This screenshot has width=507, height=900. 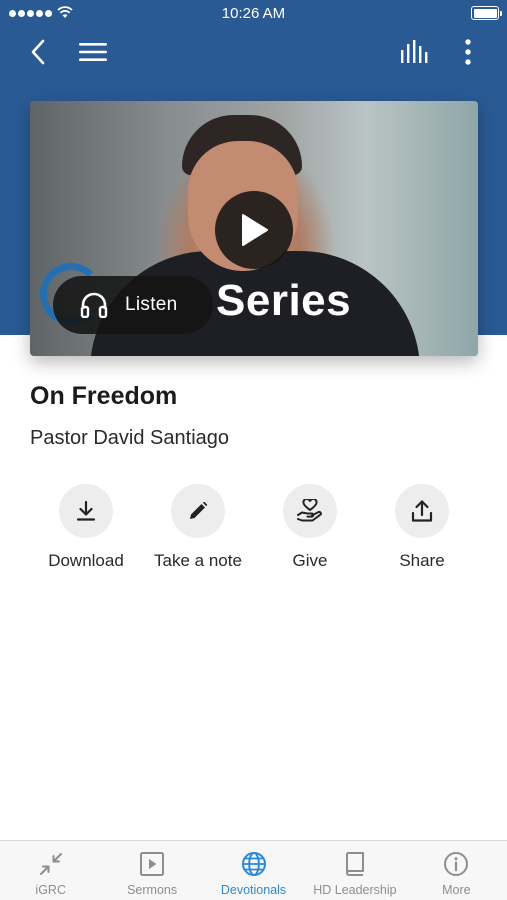 I want to click on download-icon, so click(x=86, y=510).